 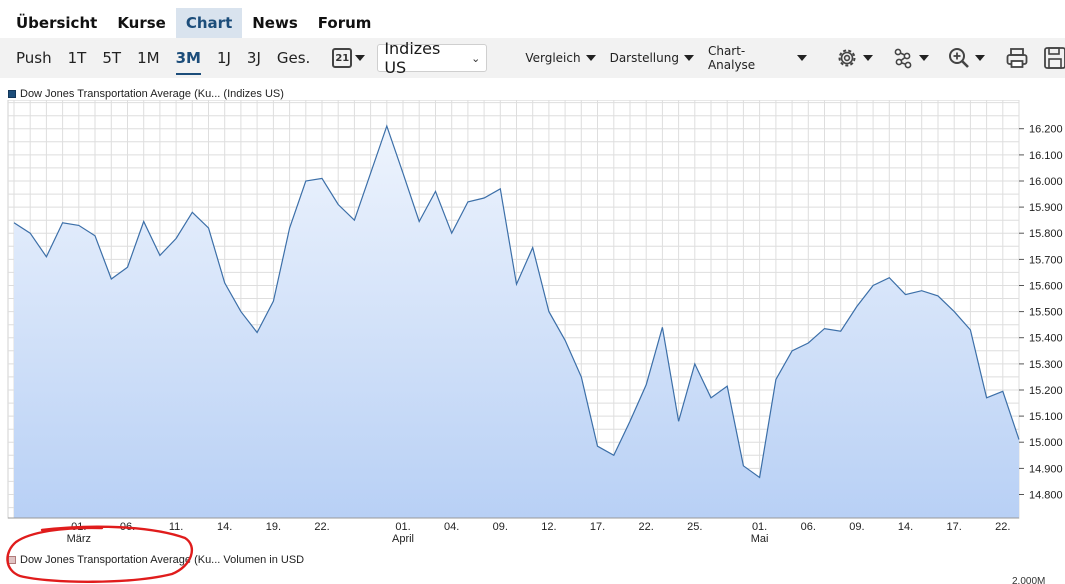 What do you see at coordinates (1046, 365) in the screenshot?
I see `y-tick-label: 15.300` at bounding box center [1046, 365].